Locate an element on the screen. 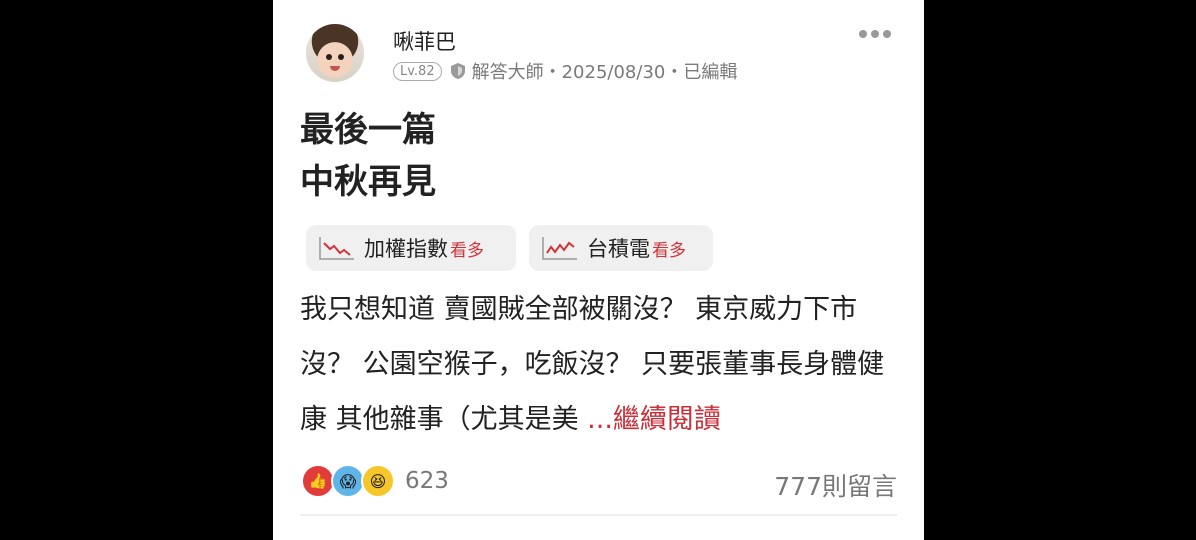 The image size is (1196, 540). stock-chip-tsmc: 台積電 看多 is located at coordinates (621, 248).